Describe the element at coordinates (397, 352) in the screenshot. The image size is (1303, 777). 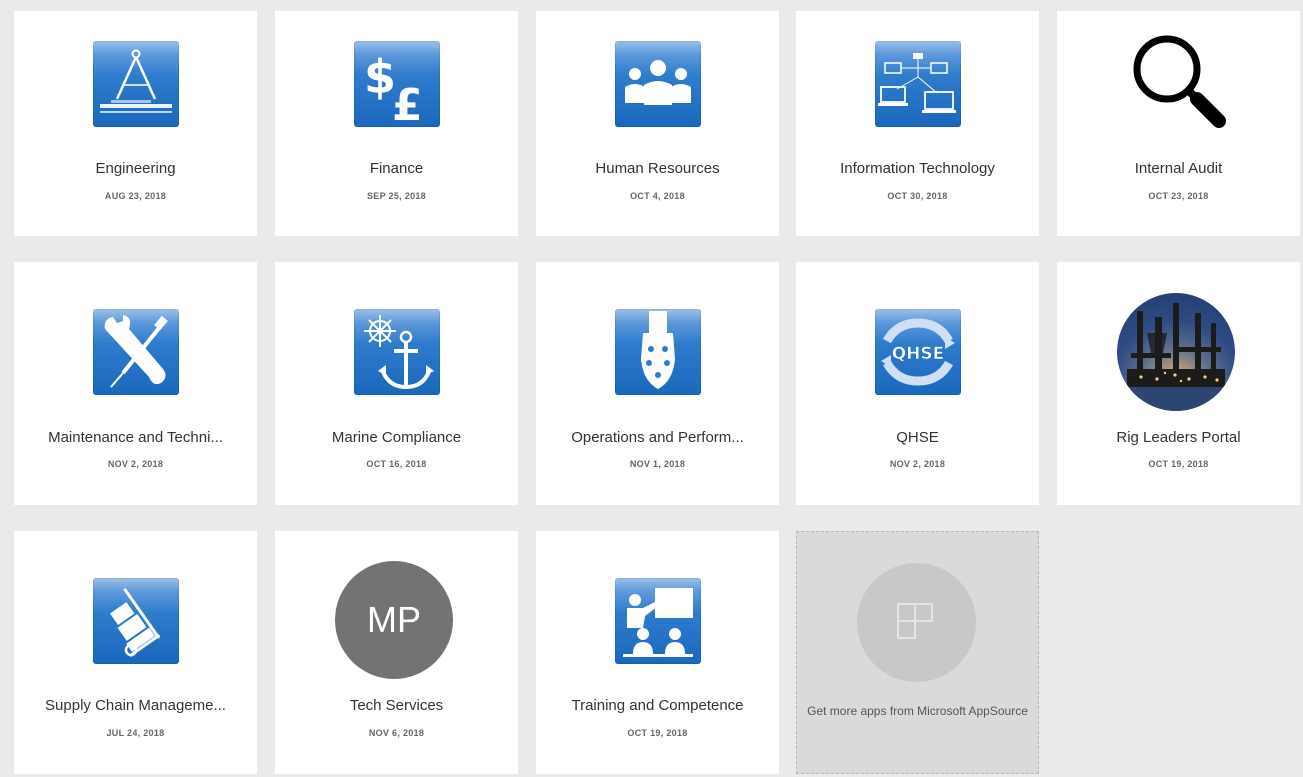
I see `anchor-wheel-icon` at that location.